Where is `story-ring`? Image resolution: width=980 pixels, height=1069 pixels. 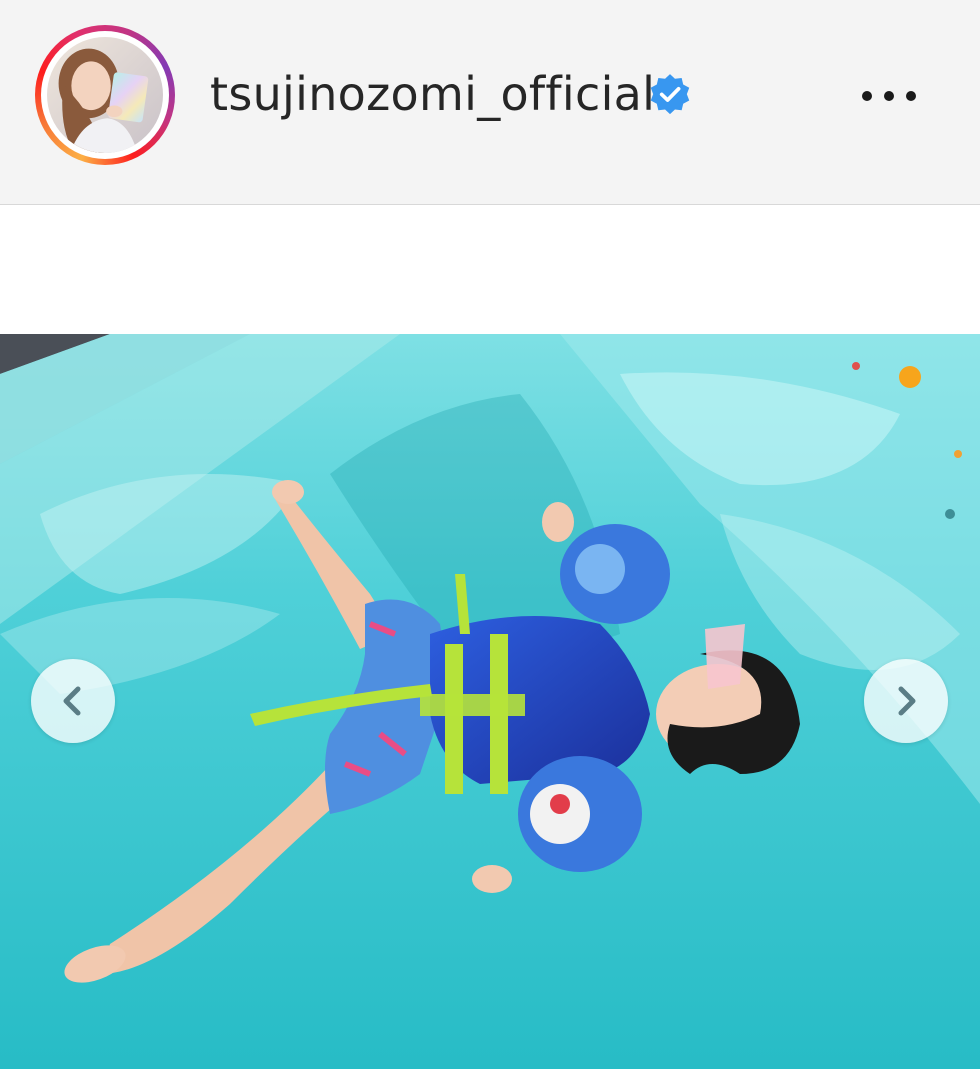 story-ring is located at coordinates (105, 95).